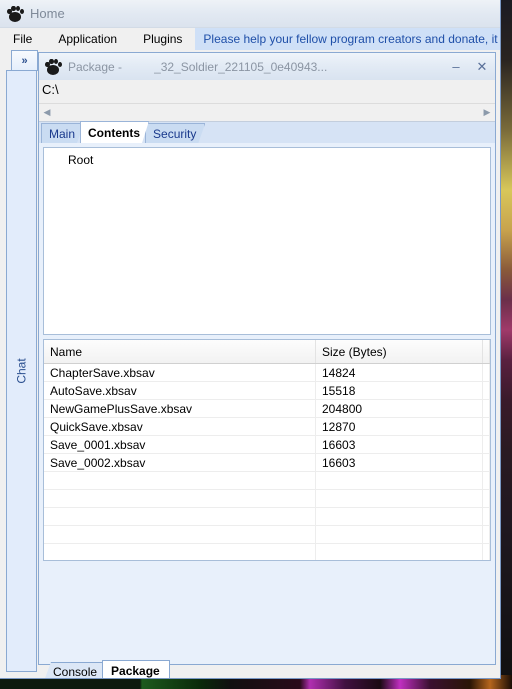  I want to click on file-list-header-row: Name Size (Bytes), so click(267, 352).